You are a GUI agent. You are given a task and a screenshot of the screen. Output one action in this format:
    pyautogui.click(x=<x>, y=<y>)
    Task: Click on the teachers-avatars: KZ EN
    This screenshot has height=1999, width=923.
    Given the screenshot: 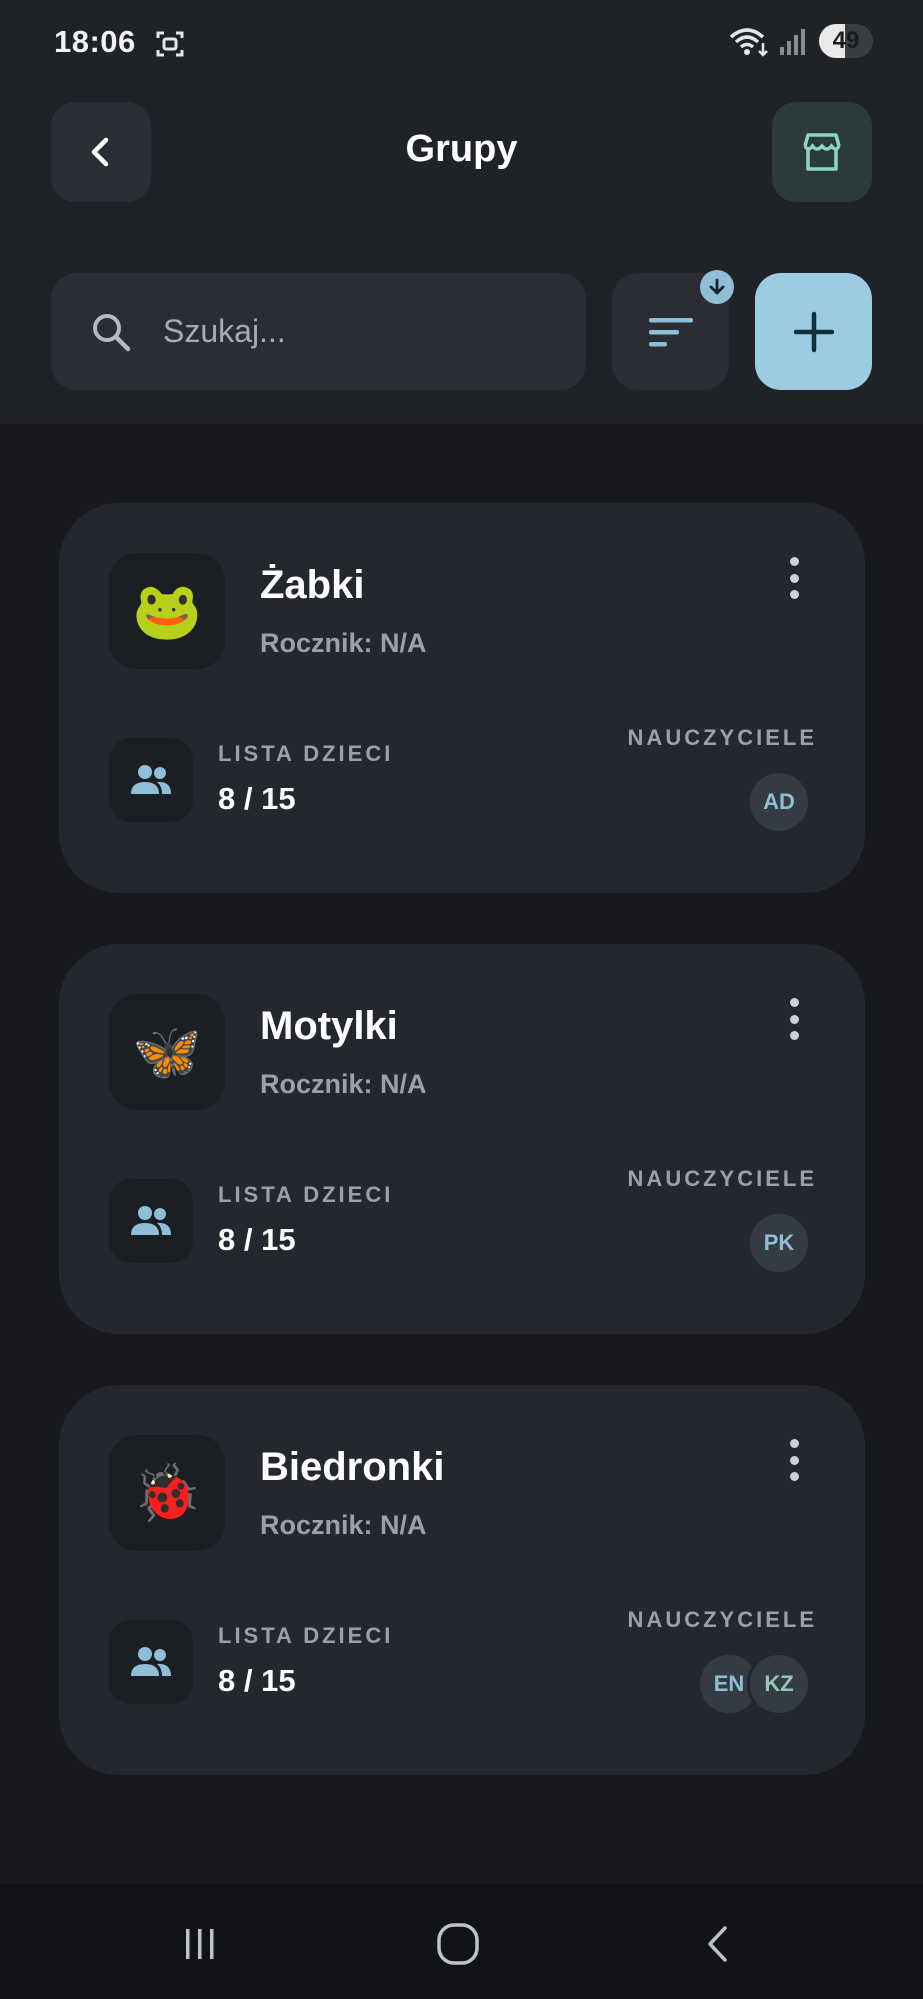 What is the action you would take?
    pyautogui.click(x=754, y=1684)
    